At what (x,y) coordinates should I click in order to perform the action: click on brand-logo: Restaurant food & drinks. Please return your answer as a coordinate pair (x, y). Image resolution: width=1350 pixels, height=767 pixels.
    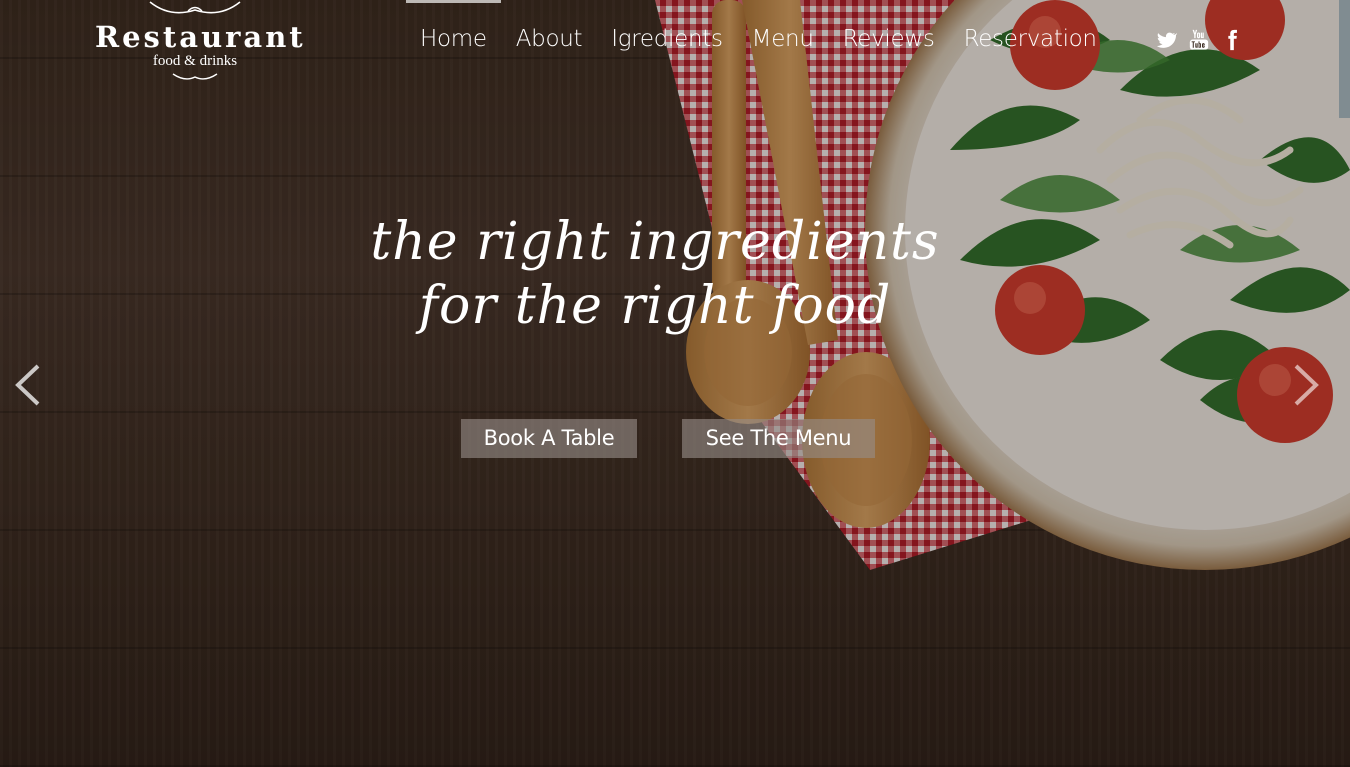
    Looking at the image, I should click on (200, 47).